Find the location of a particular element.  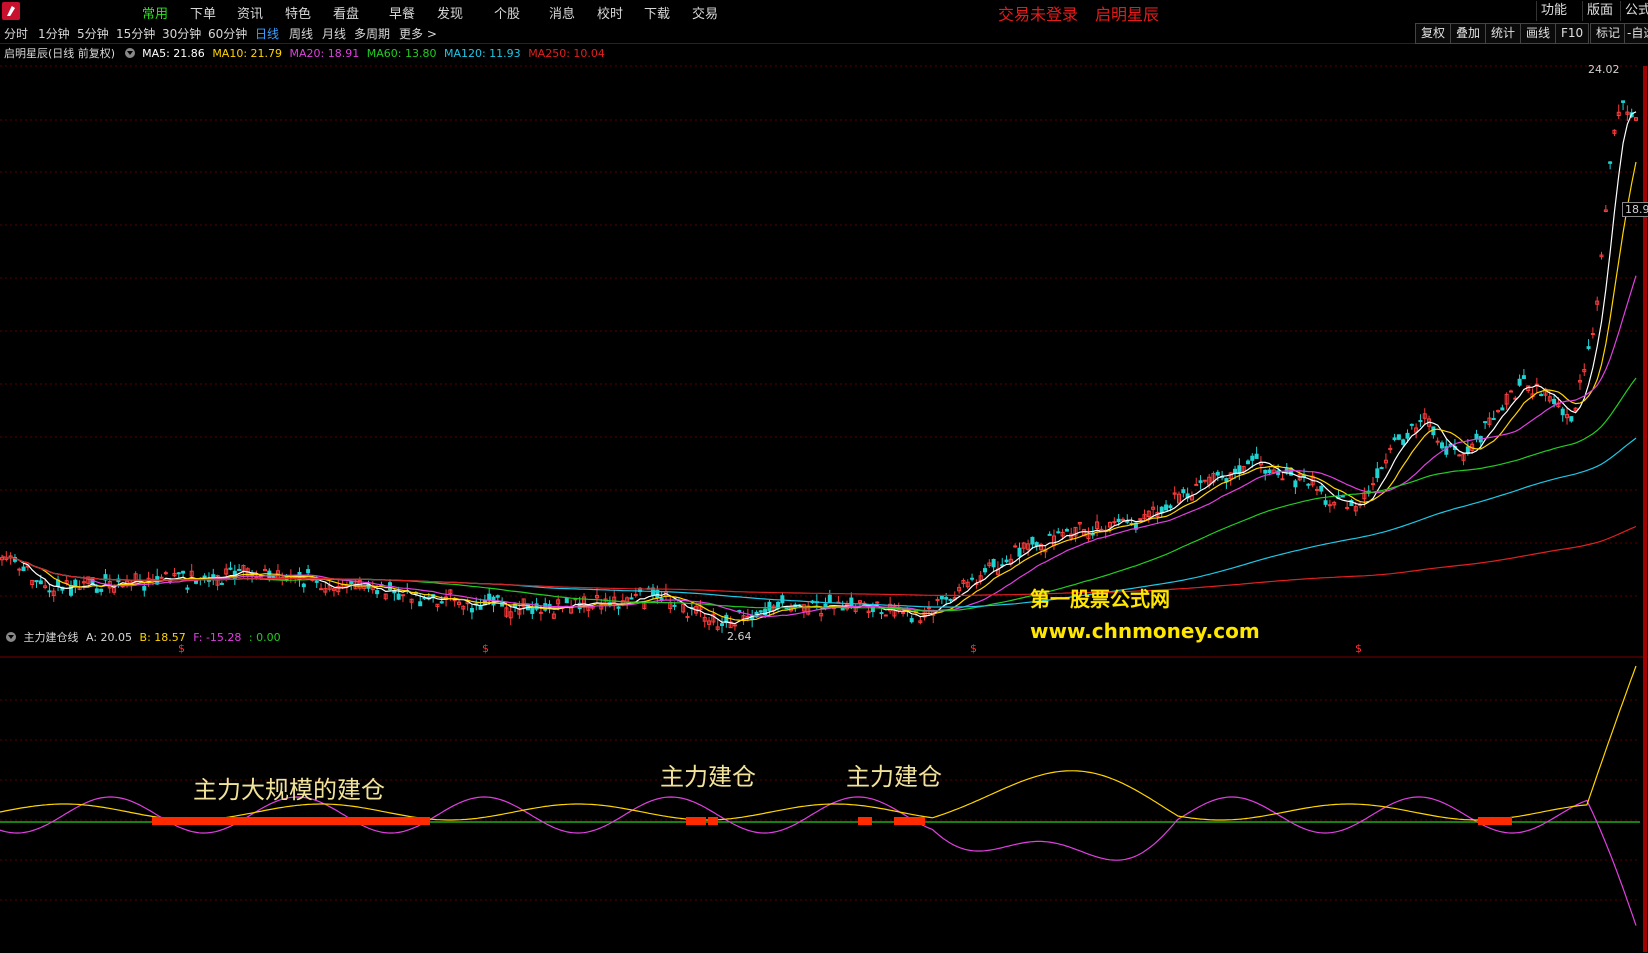

watermark-title: 第一股票公式网 is located at coordinates (1100, 599).